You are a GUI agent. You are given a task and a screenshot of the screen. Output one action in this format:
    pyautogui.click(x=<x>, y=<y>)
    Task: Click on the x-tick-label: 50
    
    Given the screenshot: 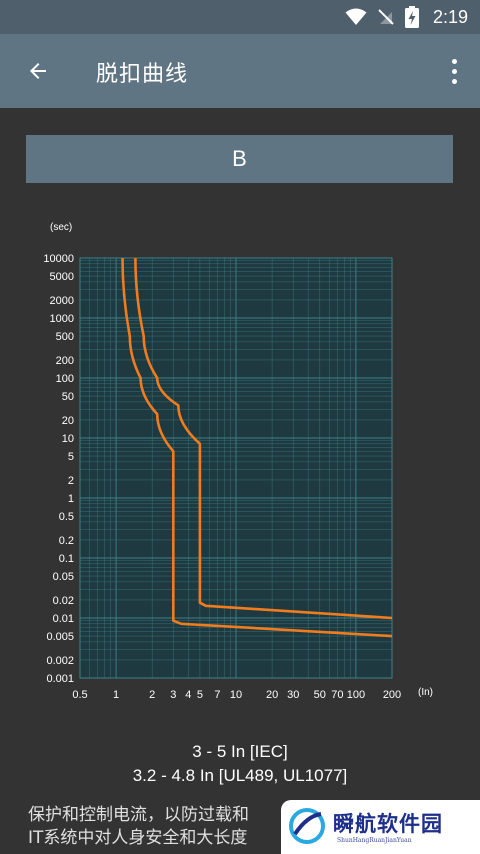 What is the action you would take?
    pyautogui.click(x=320, y=695)
    